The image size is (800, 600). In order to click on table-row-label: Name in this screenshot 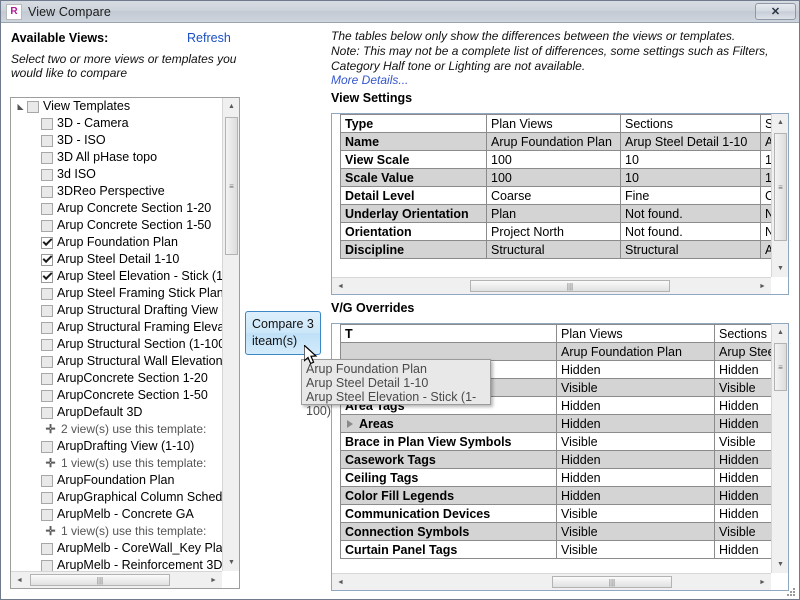, I will do `click(413, 141)`.